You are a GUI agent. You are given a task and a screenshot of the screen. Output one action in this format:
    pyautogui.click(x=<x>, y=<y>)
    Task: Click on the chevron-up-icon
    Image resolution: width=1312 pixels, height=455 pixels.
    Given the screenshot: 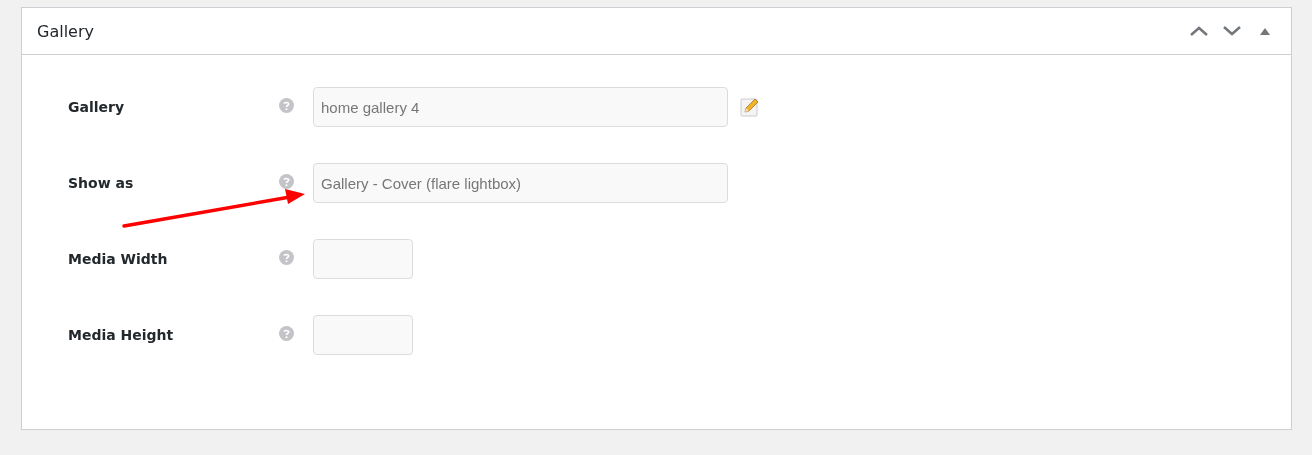 What is the action you would take?
    pyautogui.click(x=1198, y=31)
    